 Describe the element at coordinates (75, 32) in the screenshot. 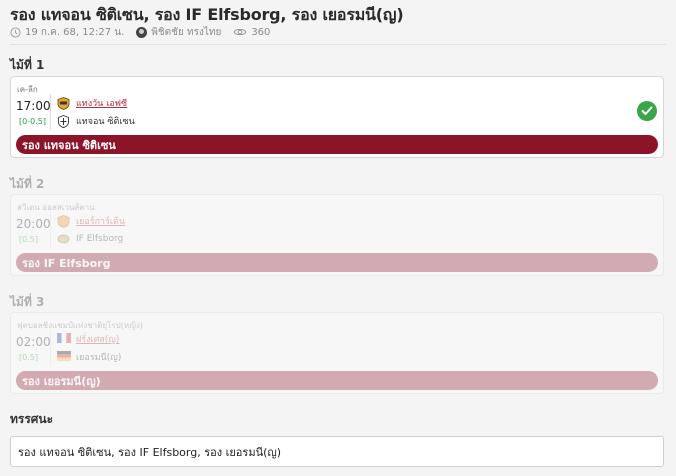

I see `post-date: 19 ก.ค. 68, 12:27 น.` at that location.